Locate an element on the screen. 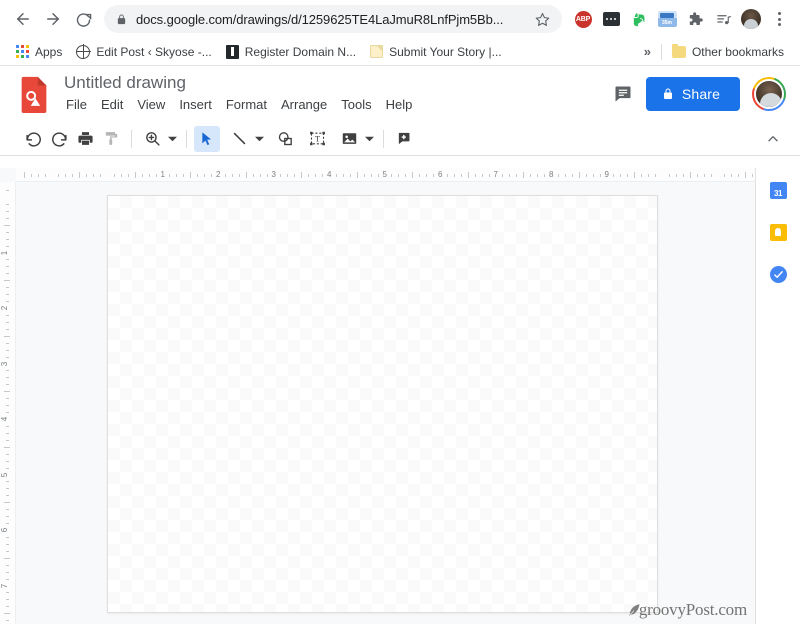 This screenshot has height=624, width=800. menu-help: Help is located at coordinates (399, 105).